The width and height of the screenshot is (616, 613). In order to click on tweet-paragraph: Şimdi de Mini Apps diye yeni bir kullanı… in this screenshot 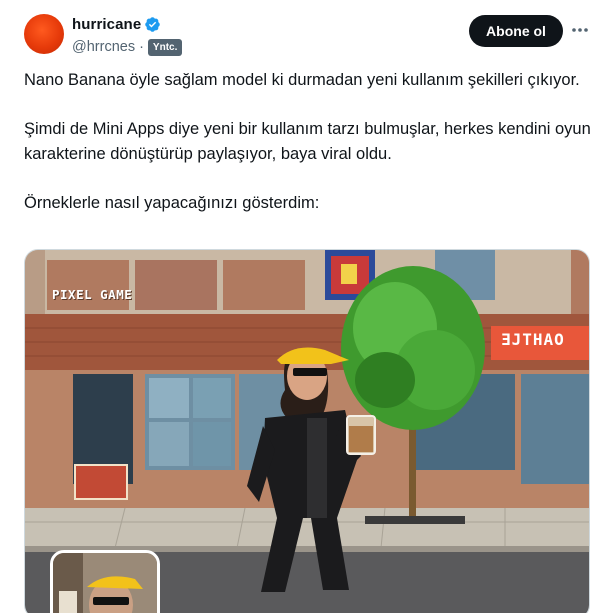, I will do `click(307, 141)`.